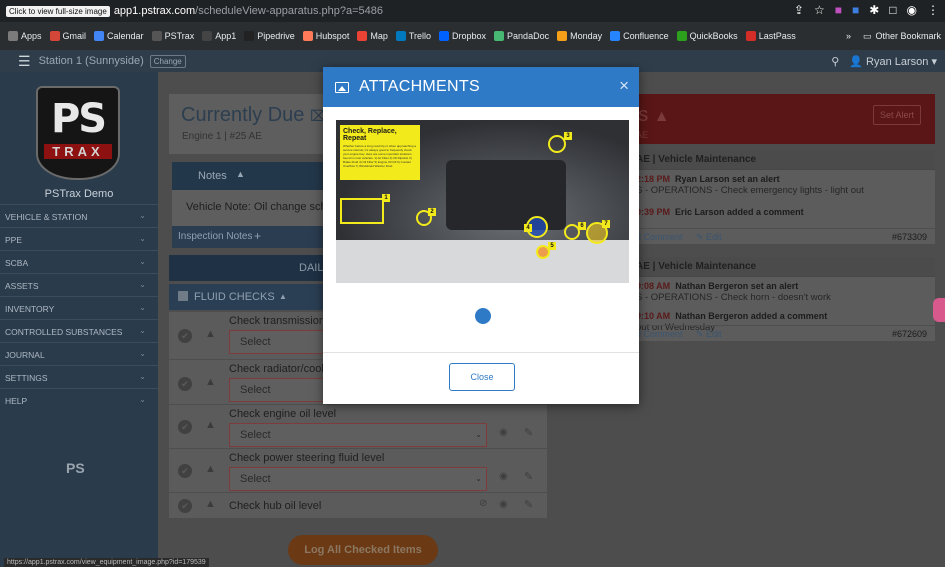 The width and height of the screenshot is (945, 567). What do you see at coordinates (269, 36) in the screenshot?
I see `bookmark-pipedrive: Pipedrive` at bounding box center [269, 36].